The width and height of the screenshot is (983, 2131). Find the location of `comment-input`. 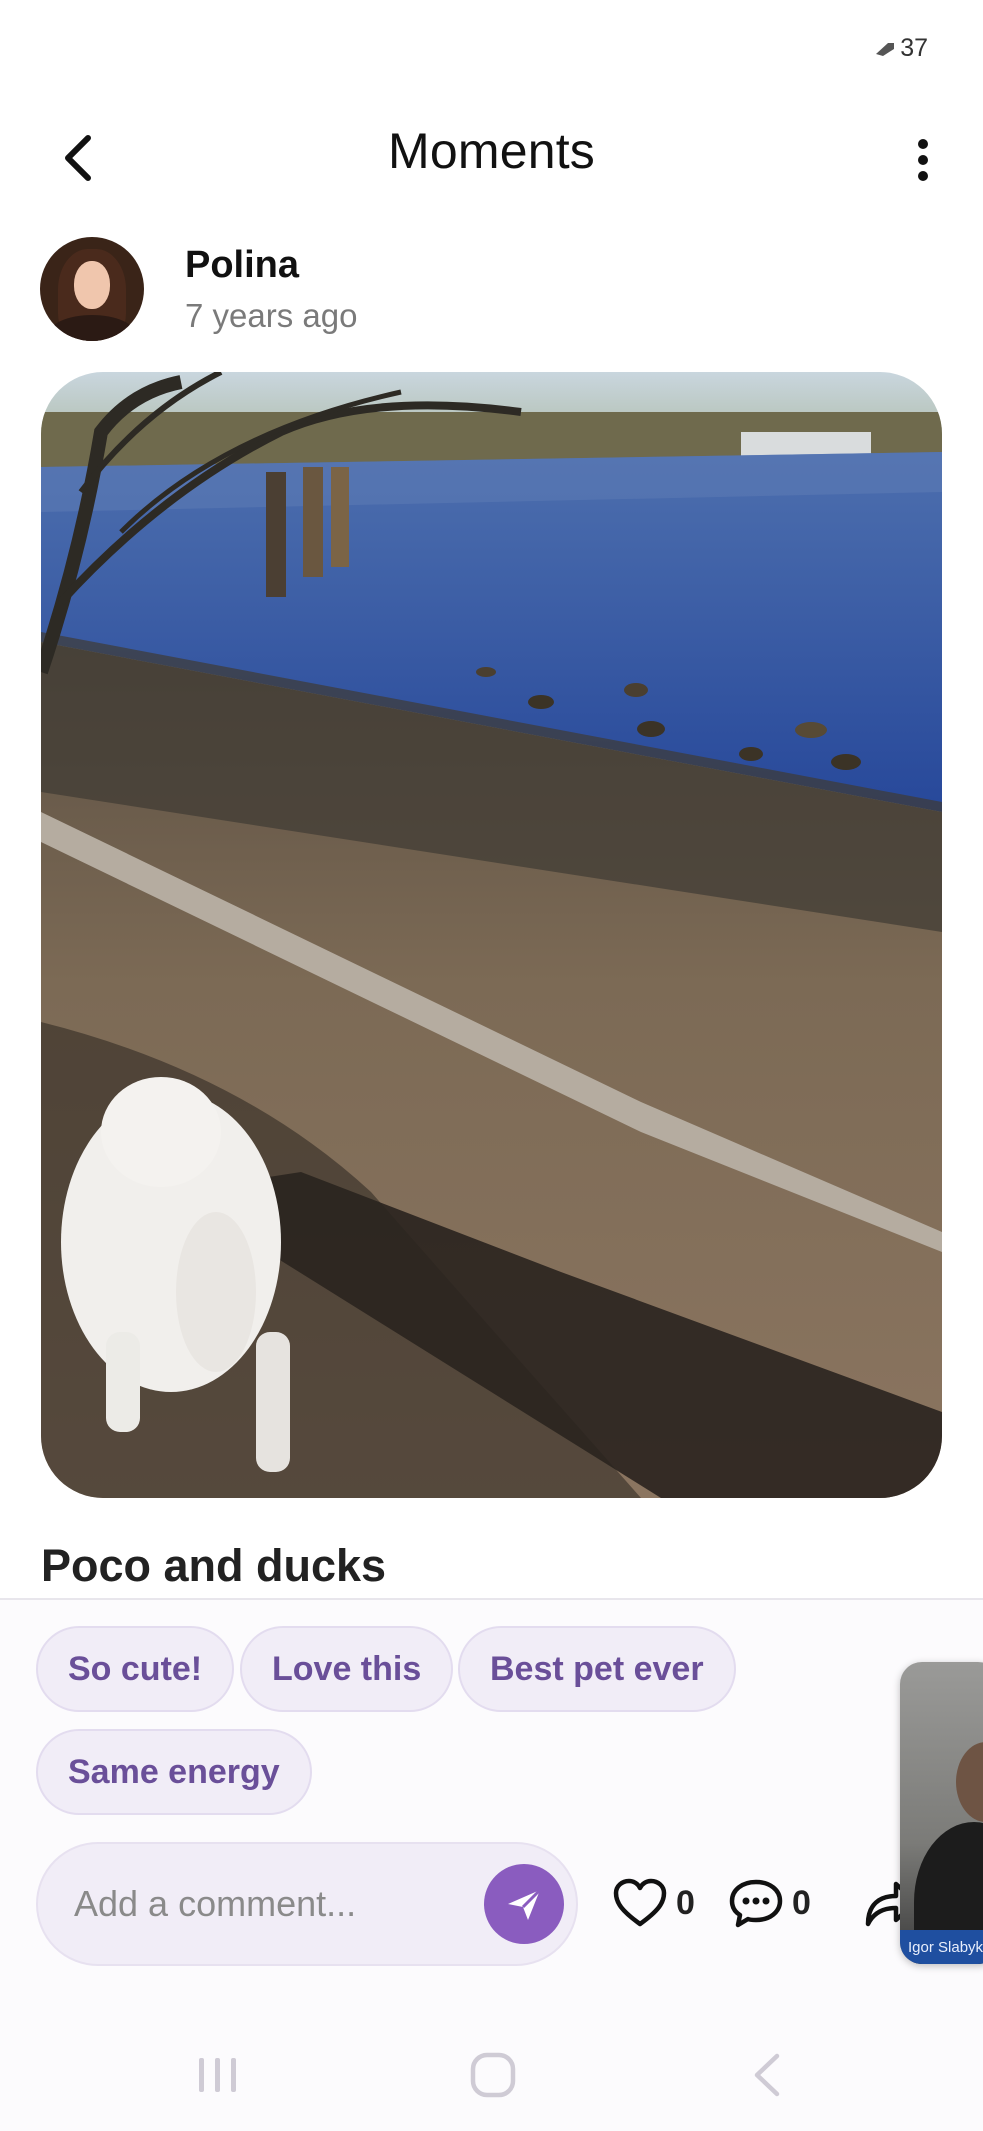

comment-input is located at coordinates (274, 1904).